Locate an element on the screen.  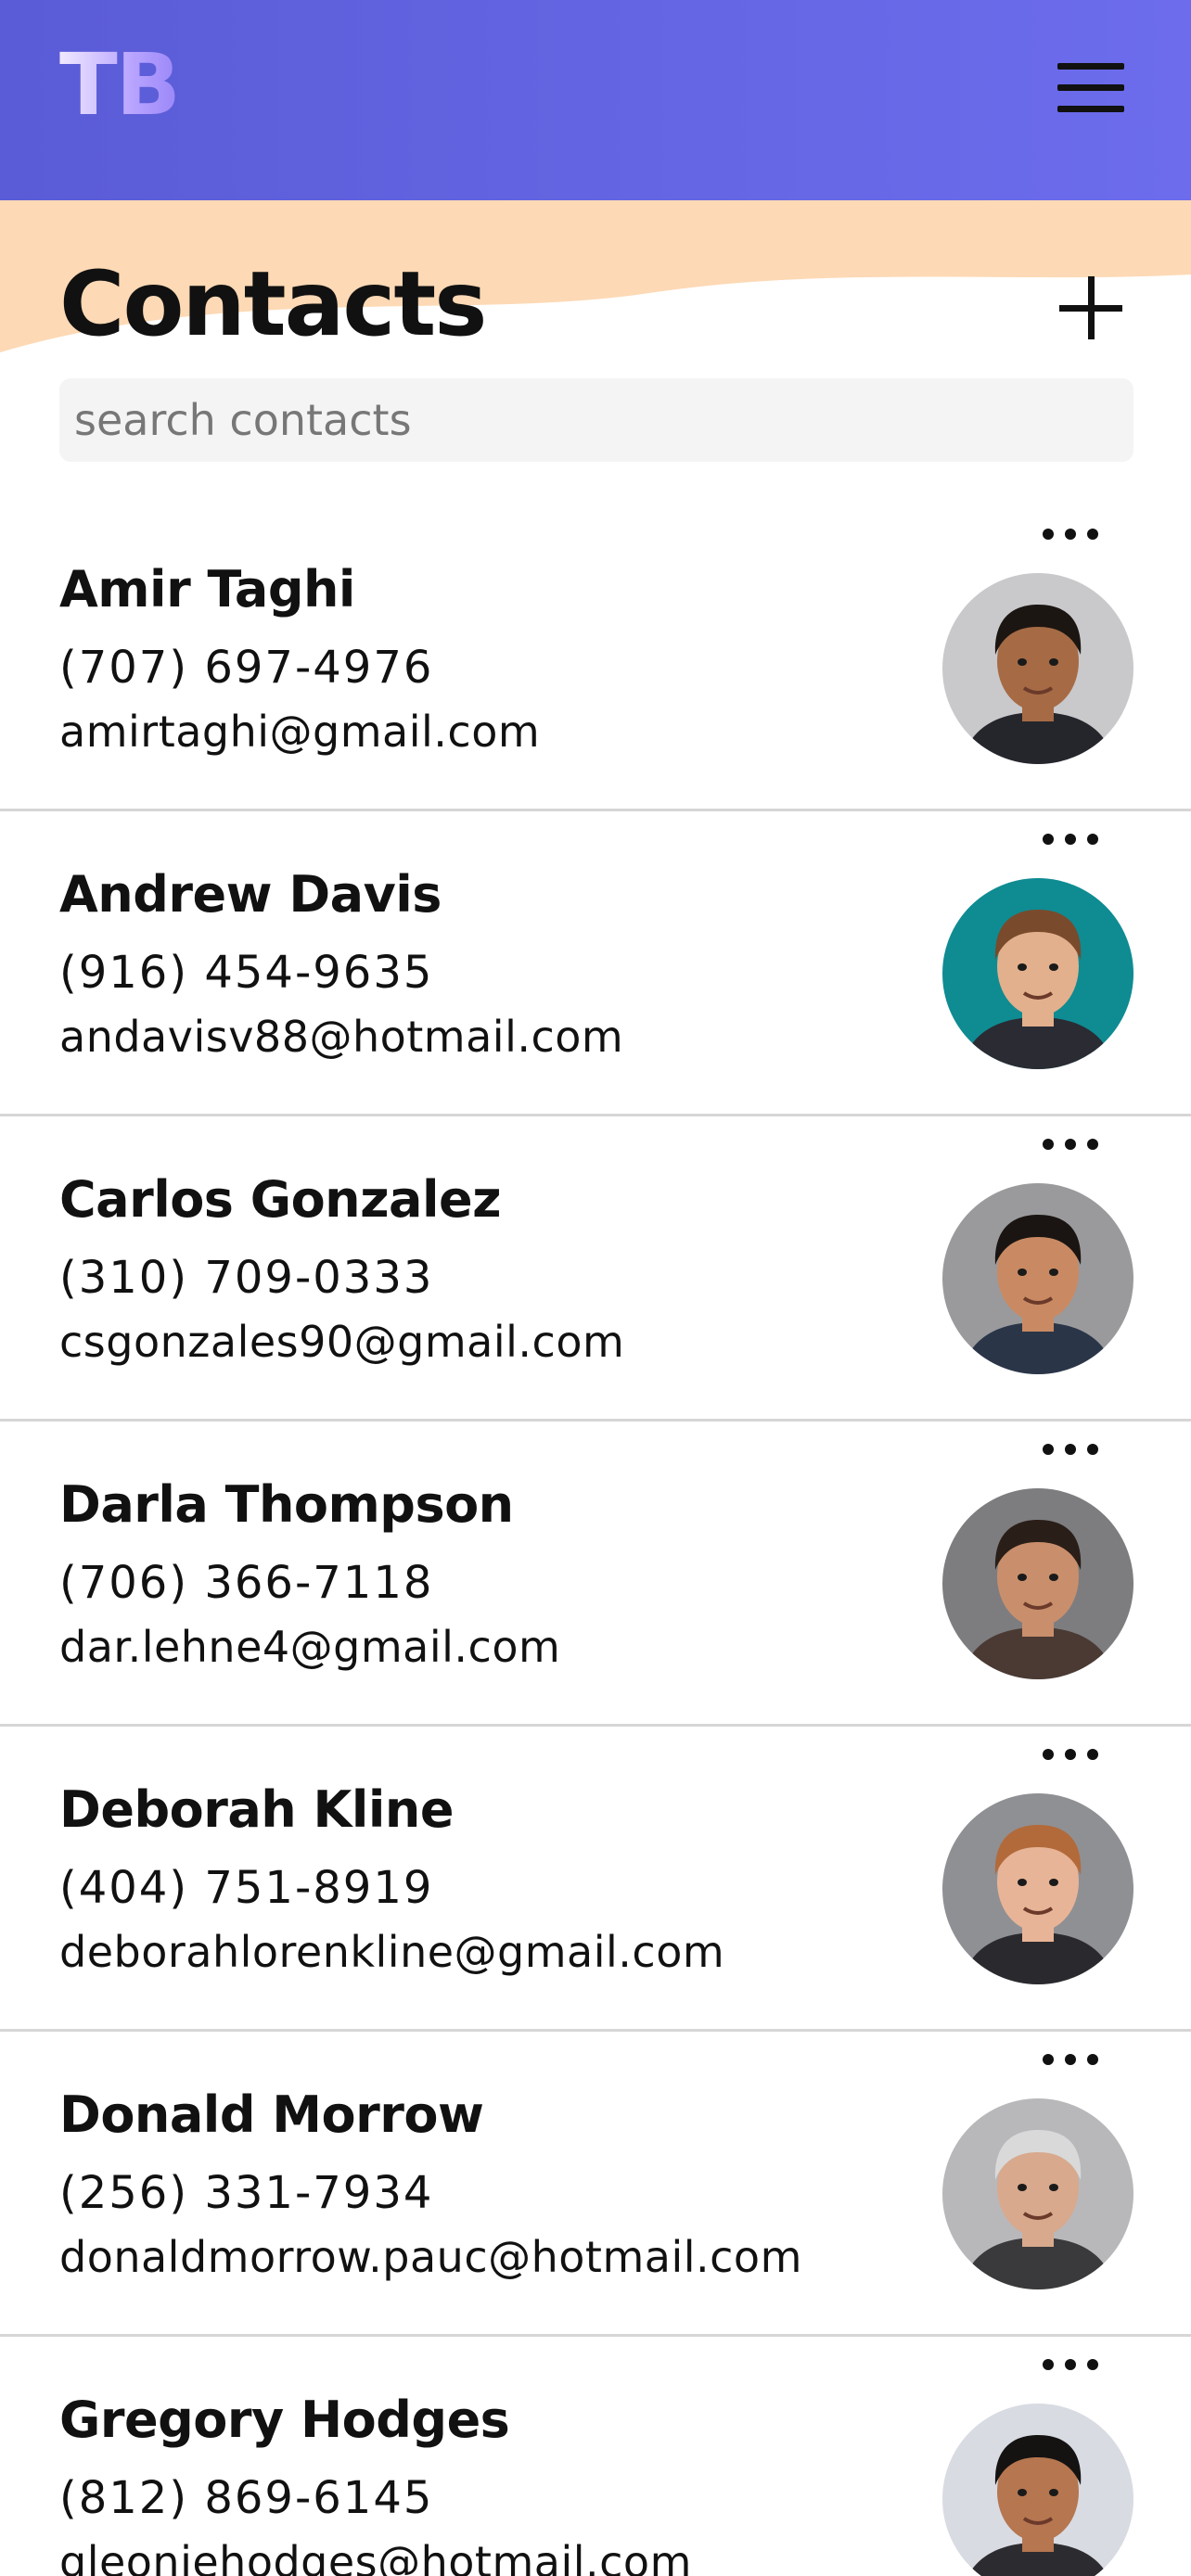
contact-email: csgonzales90@gmail.com is located at coordinates (341, 1342).